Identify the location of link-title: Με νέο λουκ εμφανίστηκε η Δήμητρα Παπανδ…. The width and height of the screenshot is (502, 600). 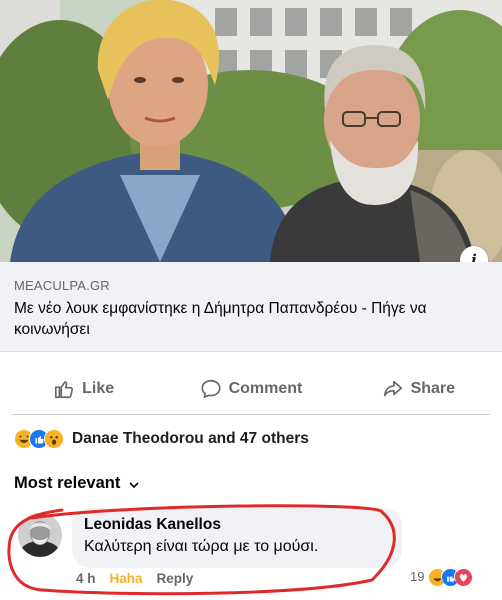
(220, 319).